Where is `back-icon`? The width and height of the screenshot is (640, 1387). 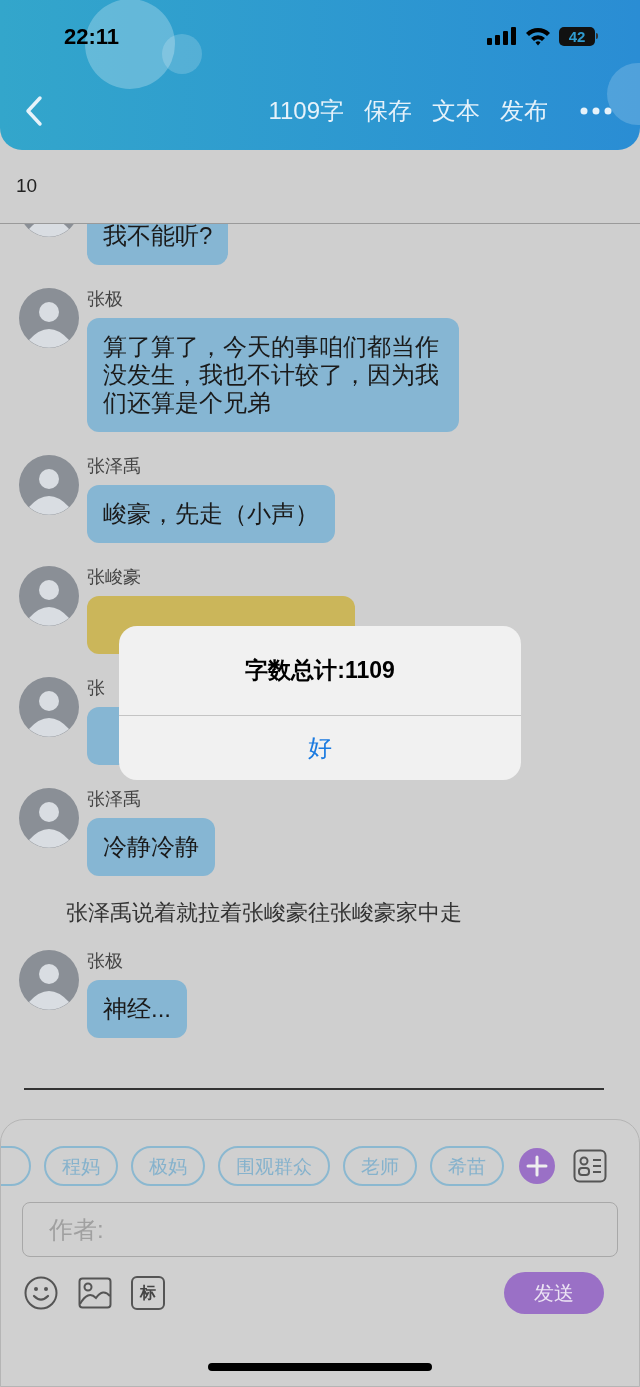 back-icon is located at coordinates (34, 111).